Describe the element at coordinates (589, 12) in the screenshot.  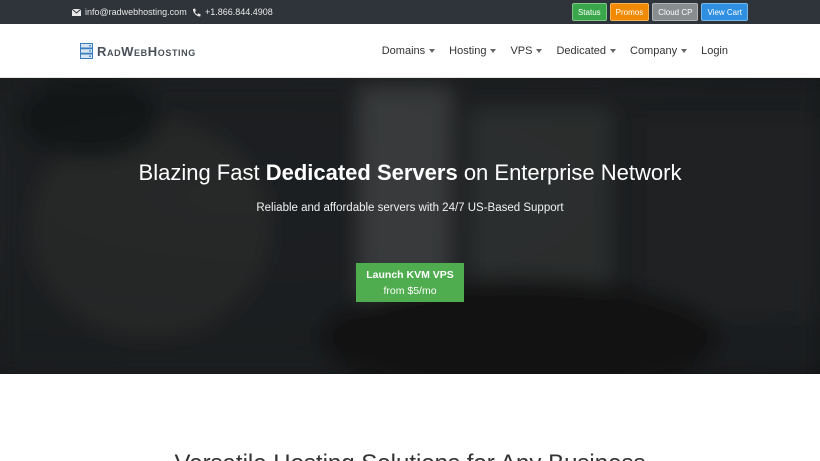
I see `status-button: Status` at that location.